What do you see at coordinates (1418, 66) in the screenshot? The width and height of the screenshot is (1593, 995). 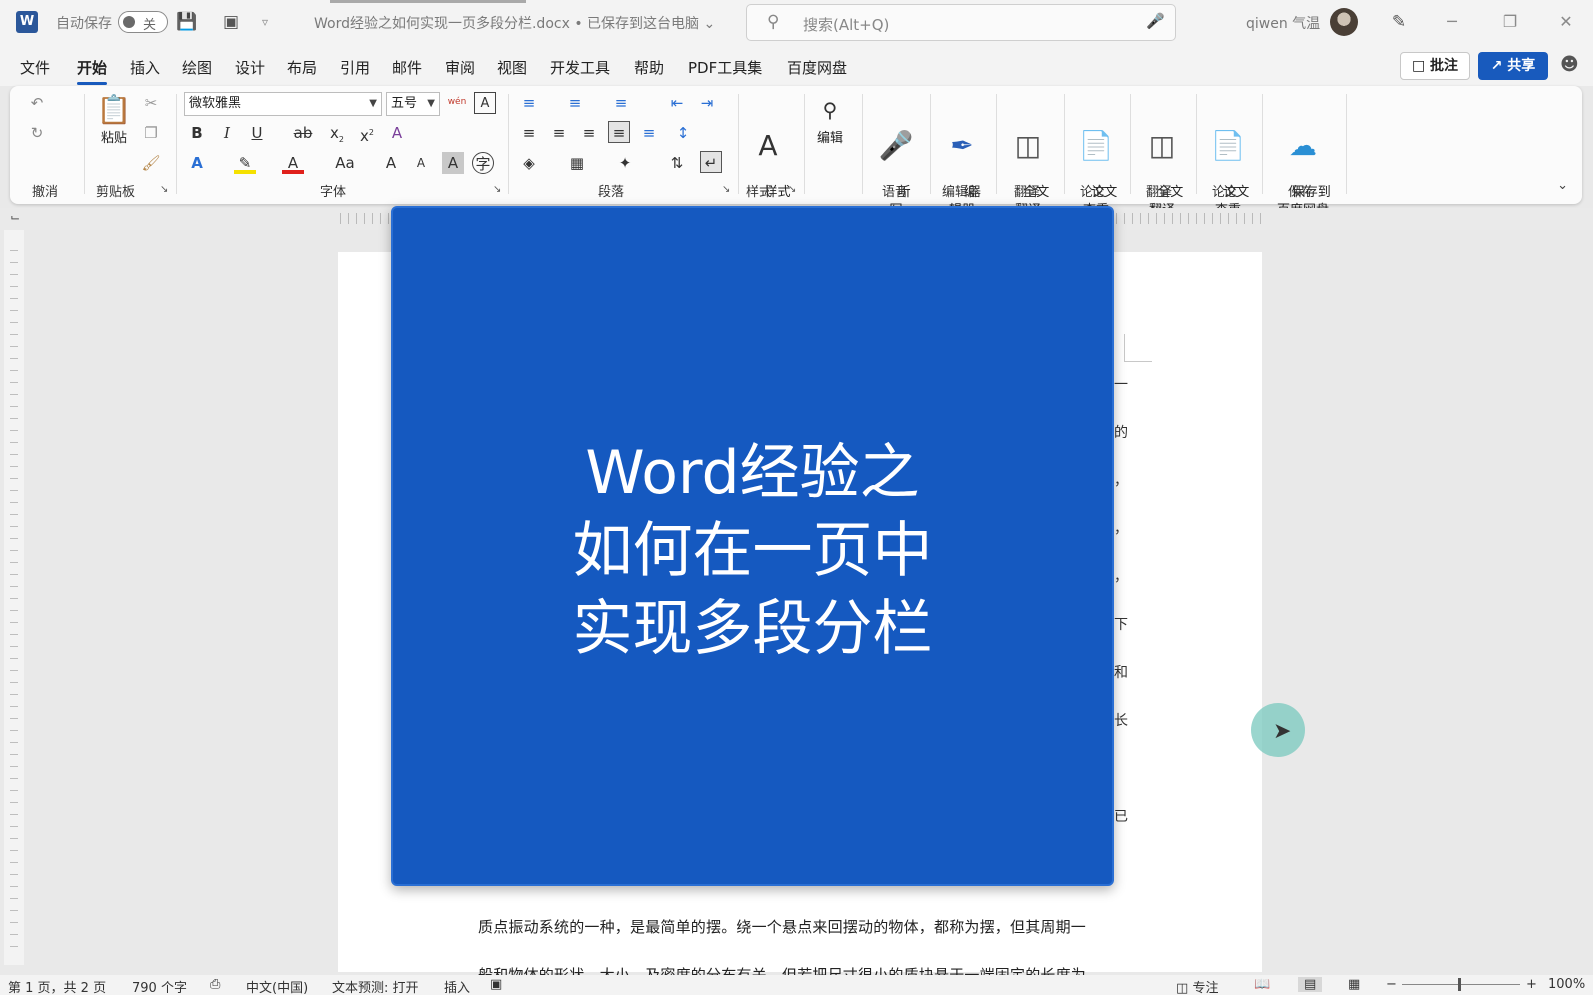 I see `comment-icon: □` at bounding box center [1418, 66].